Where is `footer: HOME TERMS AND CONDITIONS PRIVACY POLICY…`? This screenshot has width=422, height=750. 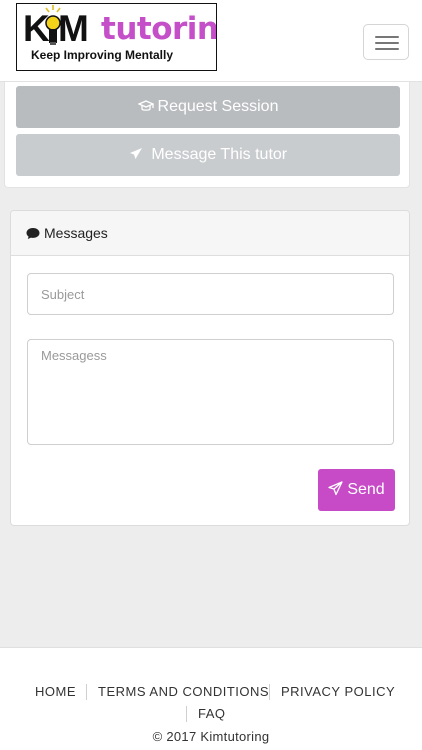 footer: HOME TERMS AND CONDITIONS PRIVACY POLICY… is located at coordinates (211, 698).